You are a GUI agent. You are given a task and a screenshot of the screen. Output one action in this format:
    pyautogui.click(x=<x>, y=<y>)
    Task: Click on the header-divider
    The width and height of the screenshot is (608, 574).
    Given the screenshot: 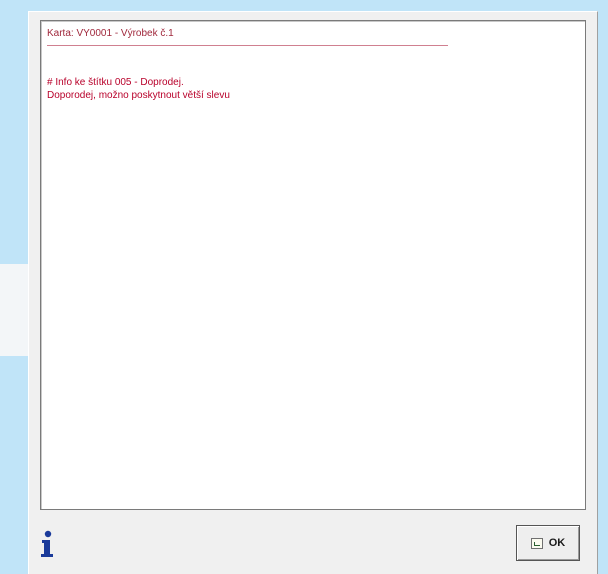 What is the action you would take?
    pyautogui.click(x=247, y=45)
    